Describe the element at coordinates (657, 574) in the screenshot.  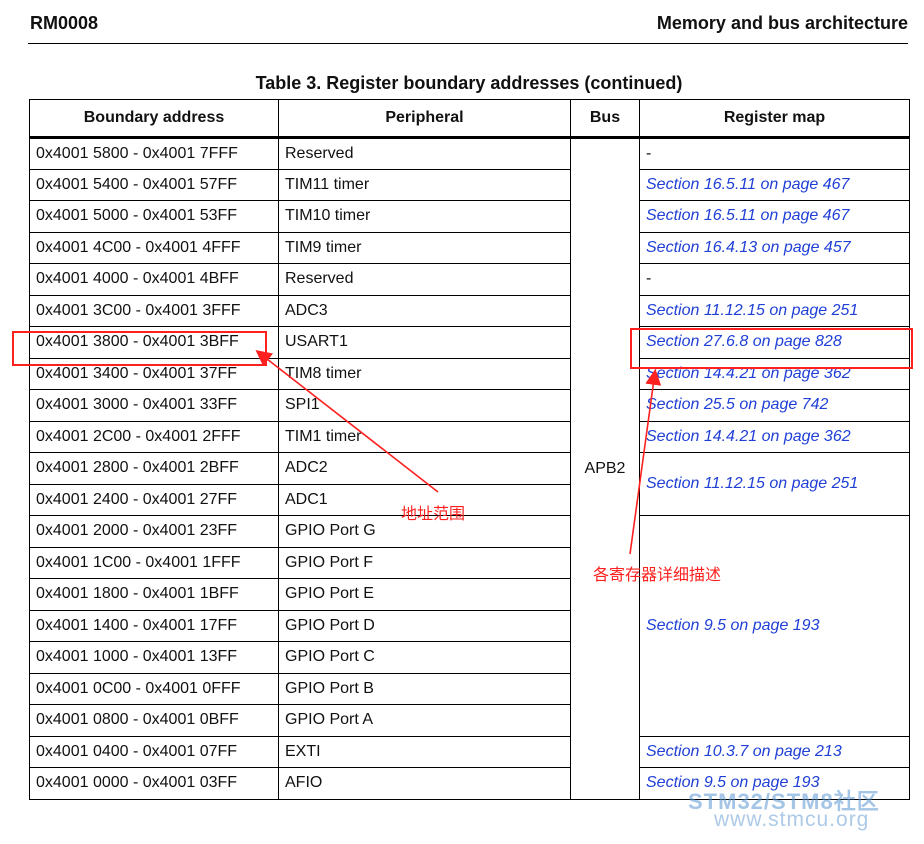
I see `register-detail-note: 各寄存器详细描述` at that location.